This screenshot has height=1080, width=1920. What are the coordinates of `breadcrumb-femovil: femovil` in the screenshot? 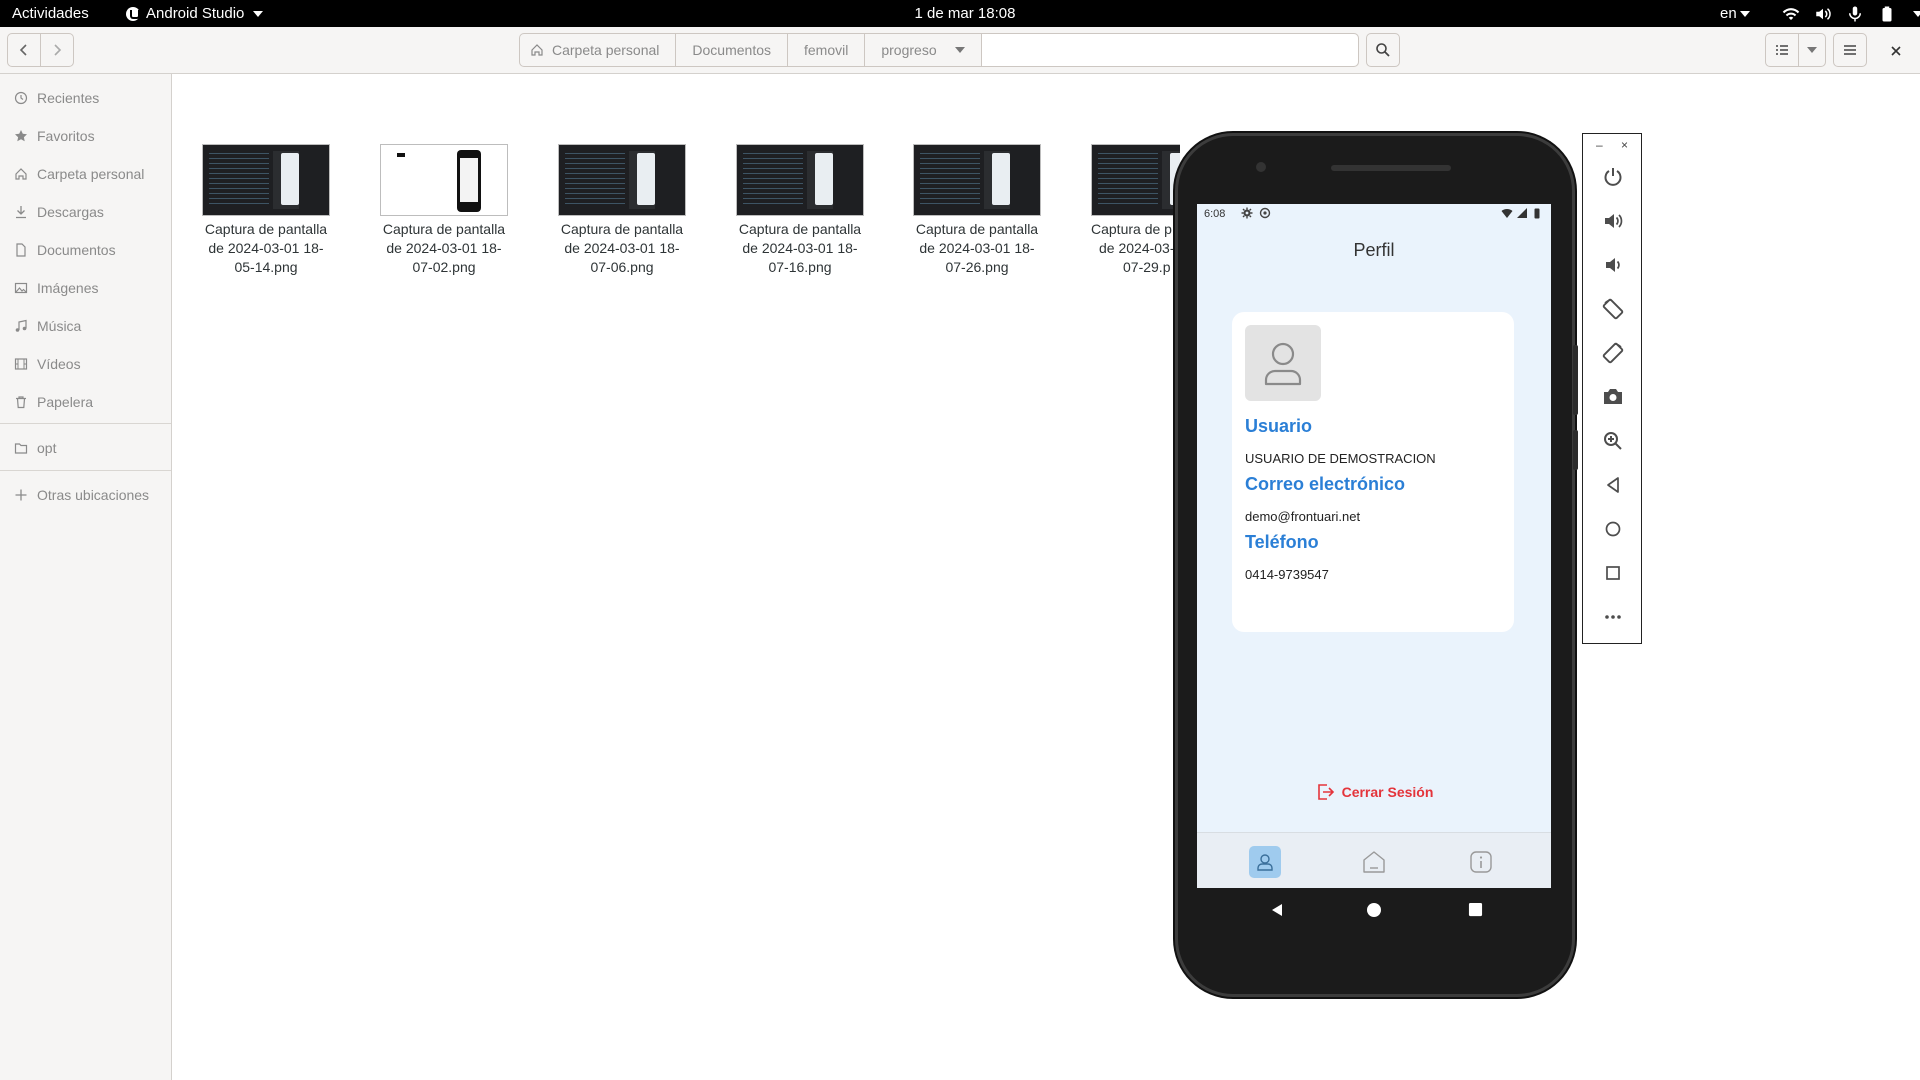 It's located at (827, 50).